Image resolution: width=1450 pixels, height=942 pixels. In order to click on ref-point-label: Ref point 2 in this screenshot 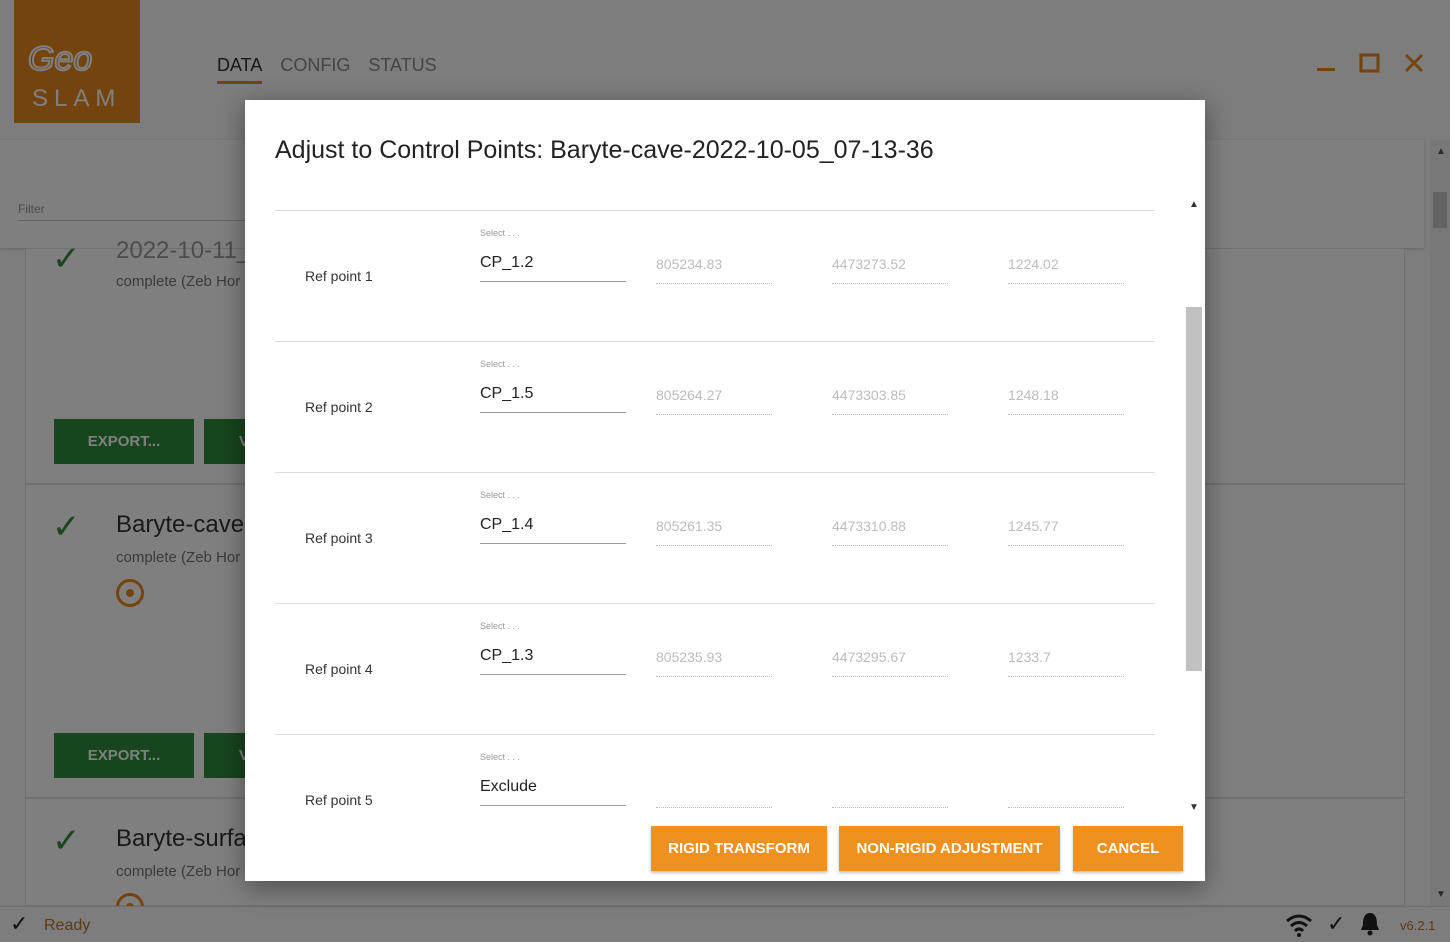, I will do `click(339, 407)`.